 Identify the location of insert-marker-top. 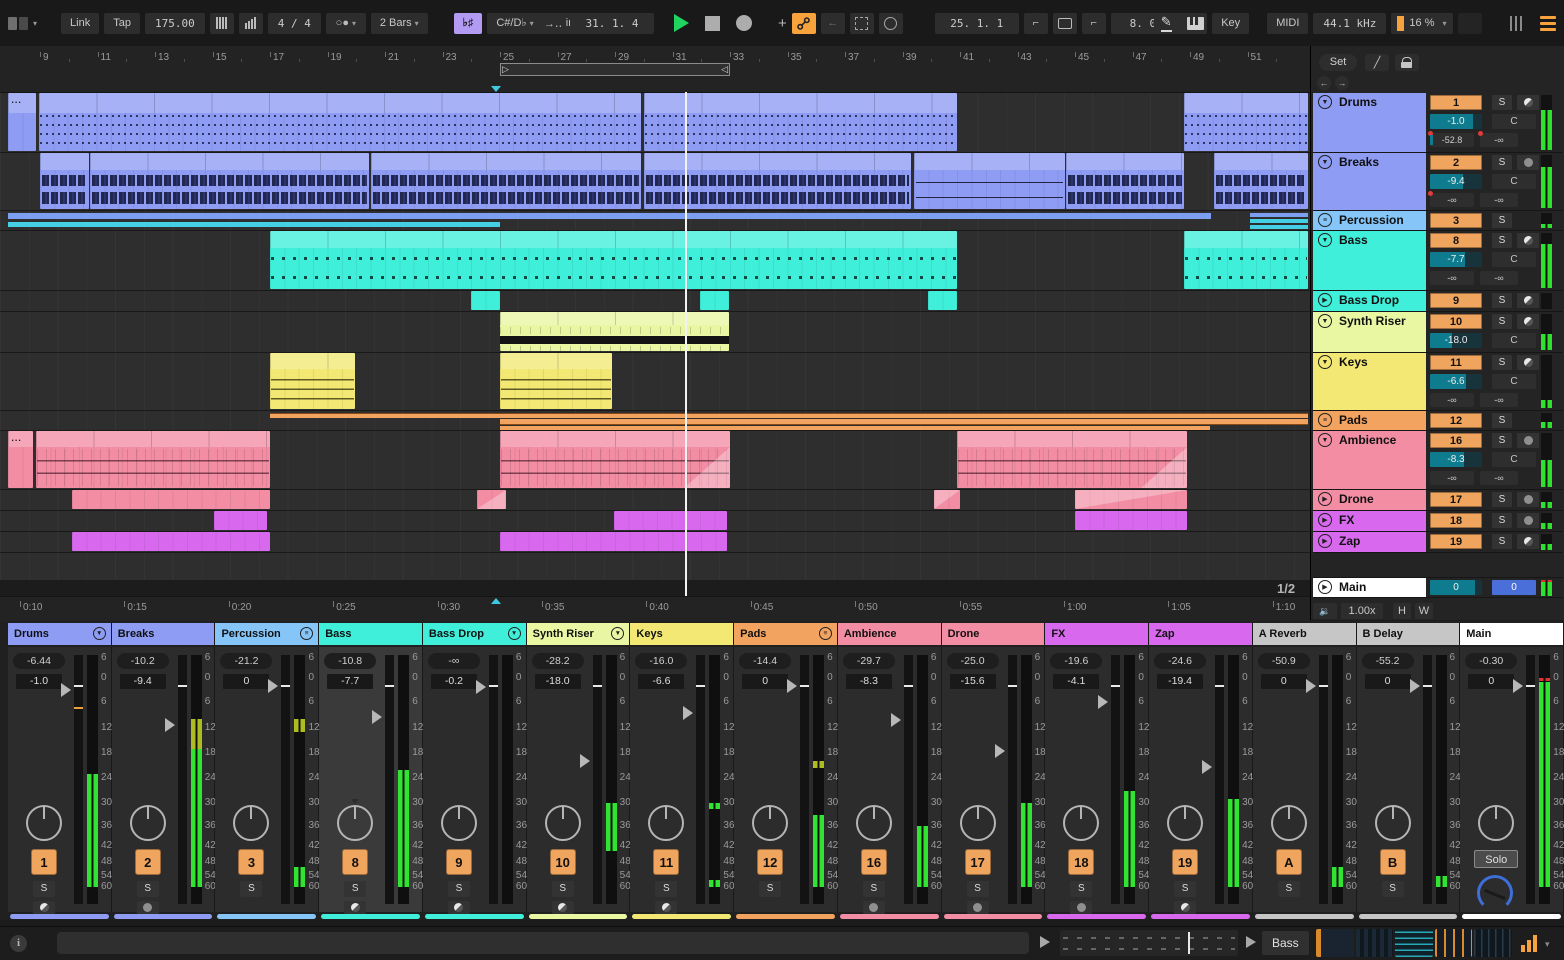
(496, 89).